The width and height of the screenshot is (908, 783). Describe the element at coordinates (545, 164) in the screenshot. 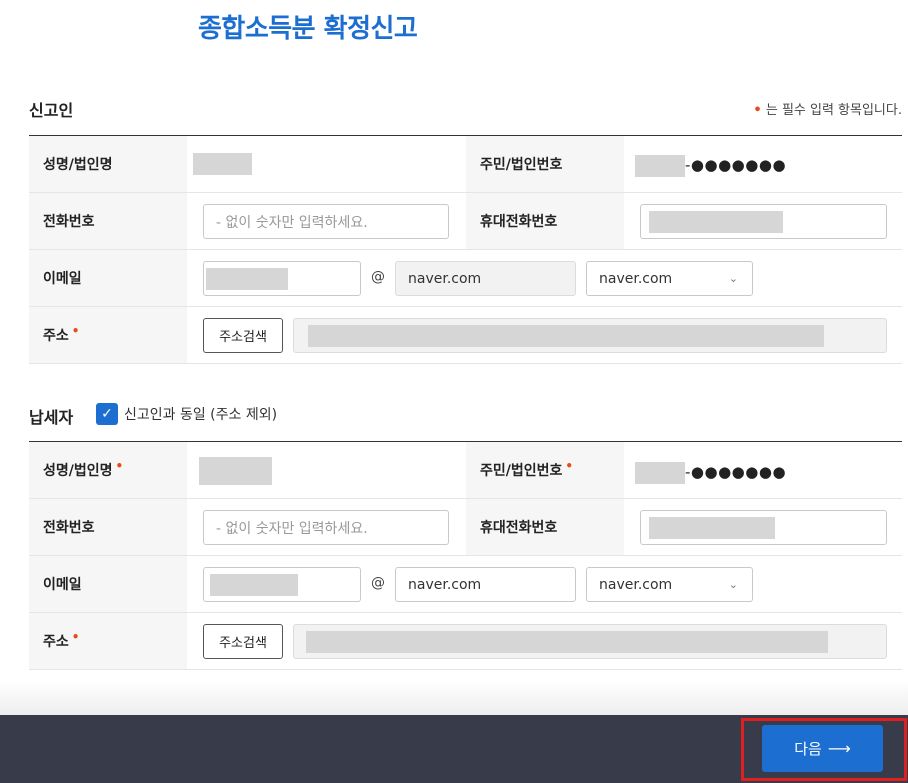

I see `id-label: 주민/법인번호` at that location.